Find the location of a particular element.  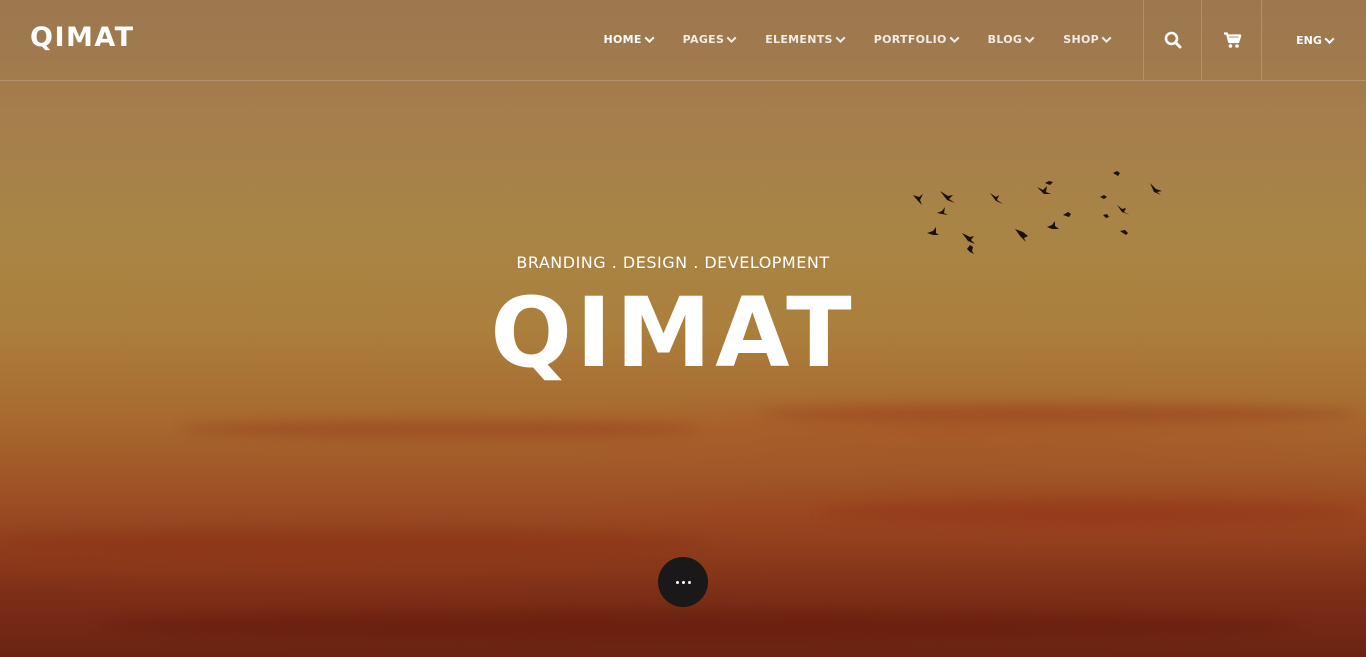

main-nav: HOME PAGES ELEMENTS PORTFOLIO BLOG SHOP is located at coordinates (842, 39).